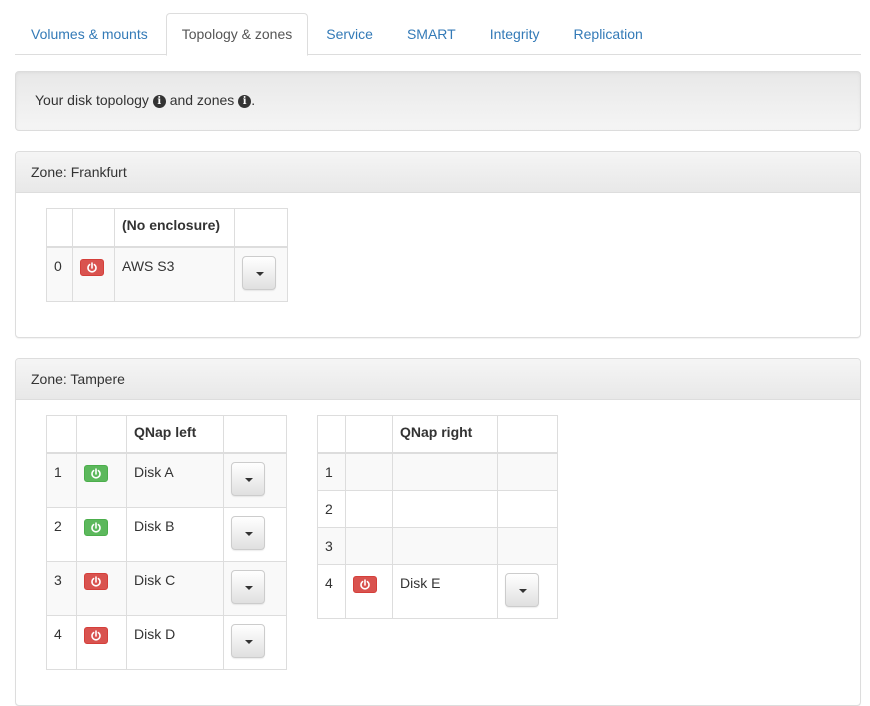 The height and width of the screenshot is (706, 870). What do you see at coordinates (438, 379) in the screenshot?
I see `zone-heading: Zone: Tampere` at bounding box center [438, 379].